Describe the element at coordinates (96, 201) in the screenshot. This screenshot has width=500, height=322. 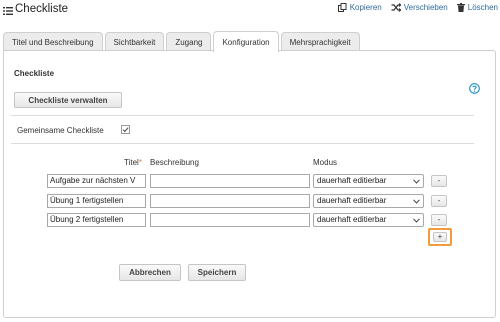
I see `item-title-input: Übung 1 fertigstellen` at that location.